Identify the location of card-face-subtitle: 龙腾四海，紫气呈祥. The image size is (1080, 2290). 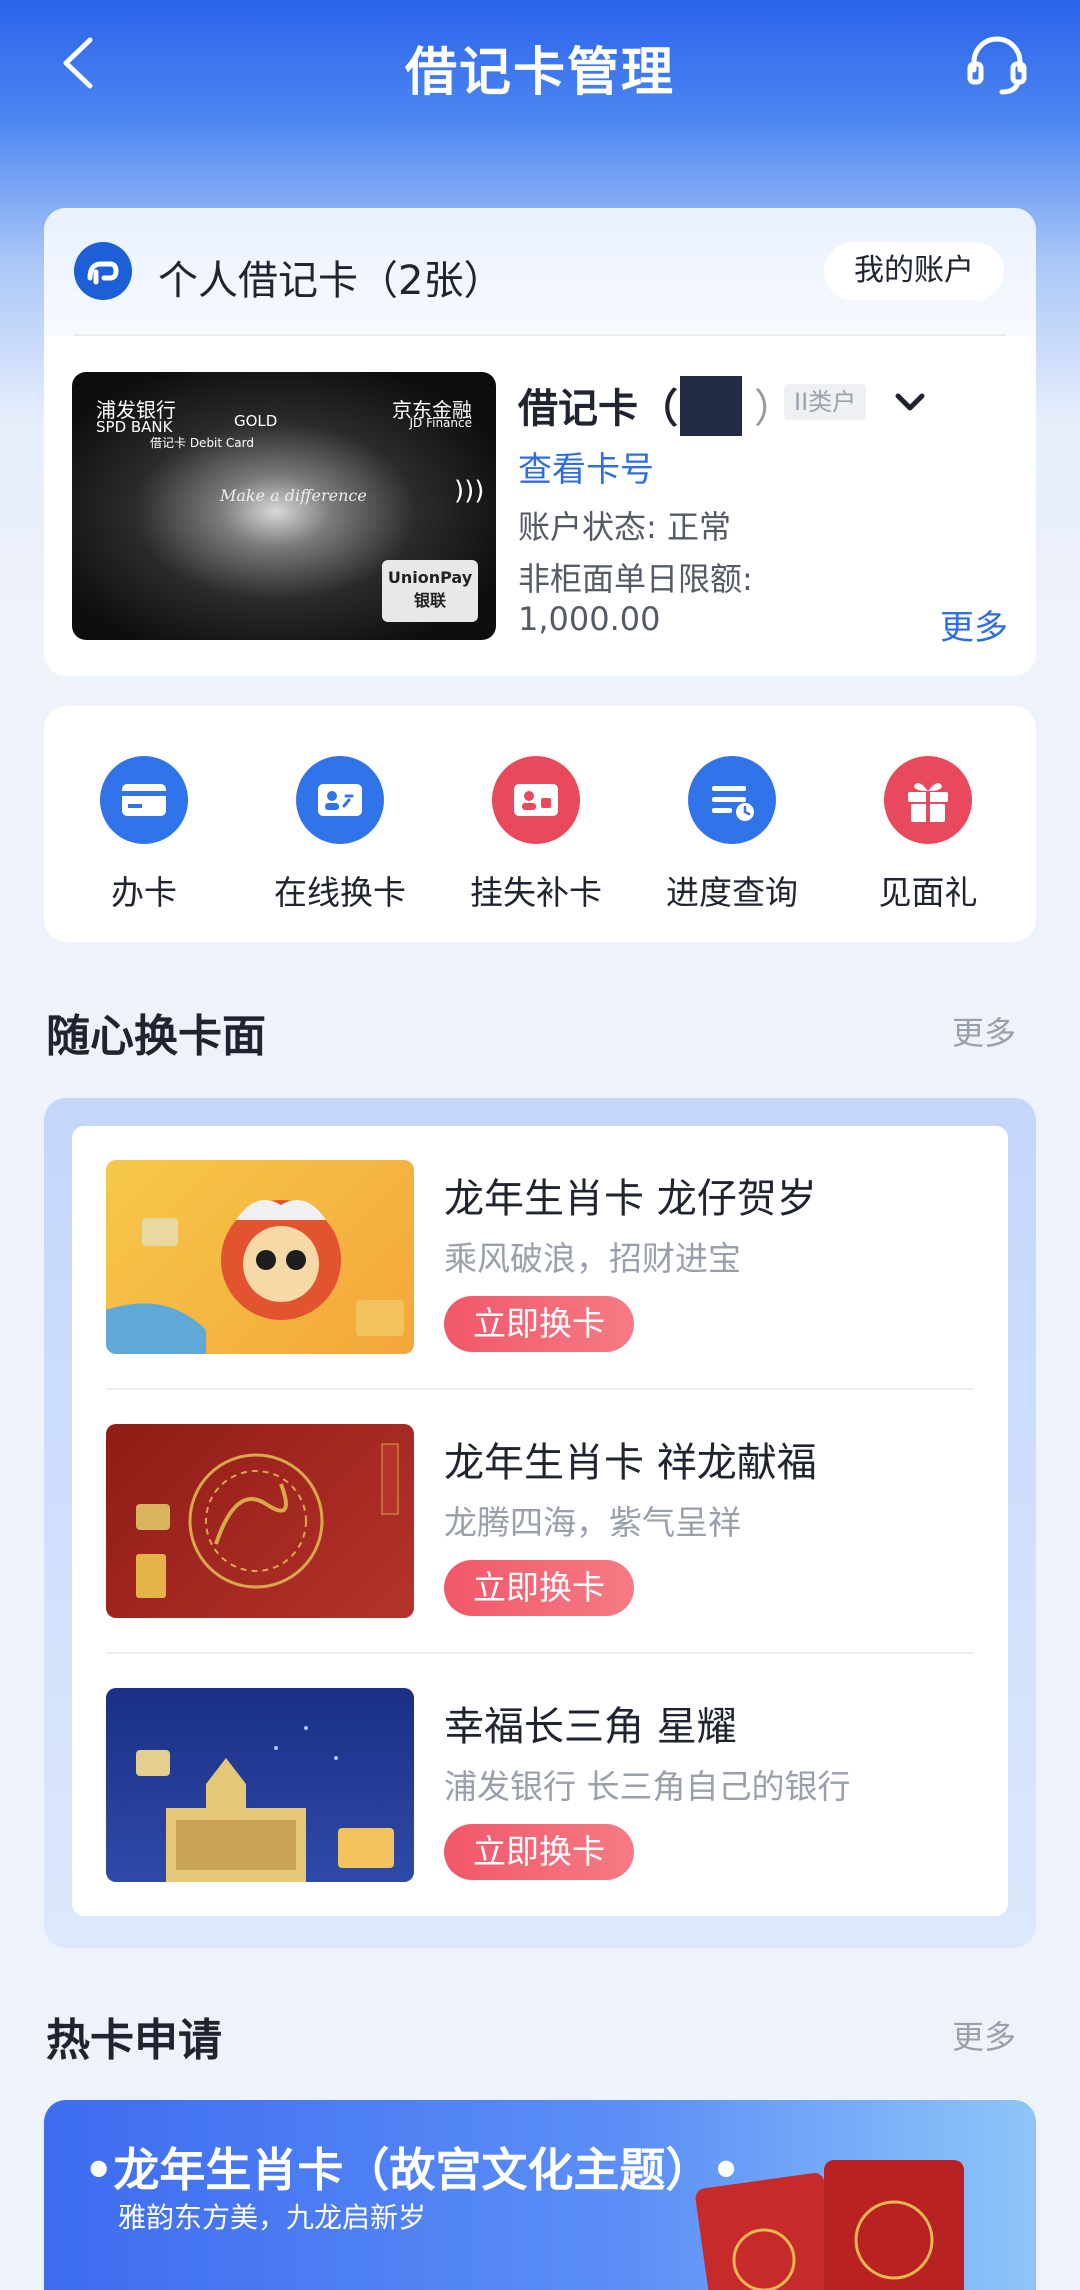
(592, 1522).